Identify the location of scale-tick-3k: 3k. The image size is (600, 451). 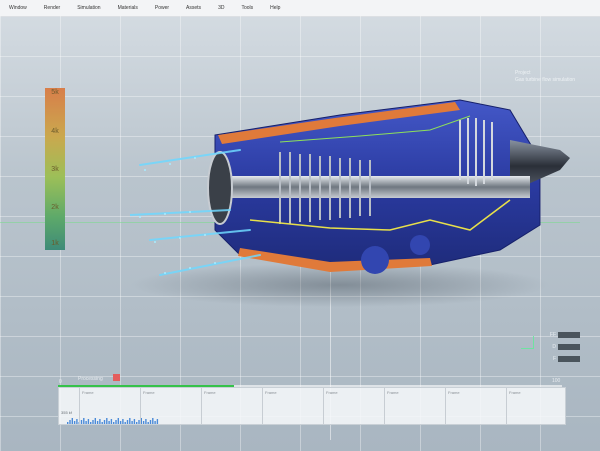
(55, 169).